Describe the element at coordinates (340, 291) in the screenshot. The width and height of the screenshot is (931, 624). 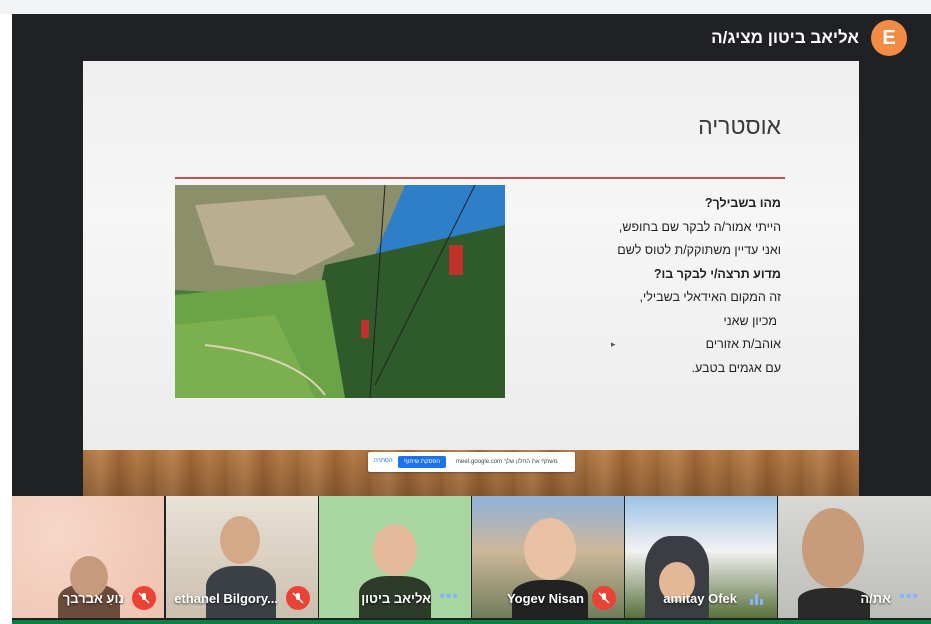
I see `slide-photo-cable-car` at that location.